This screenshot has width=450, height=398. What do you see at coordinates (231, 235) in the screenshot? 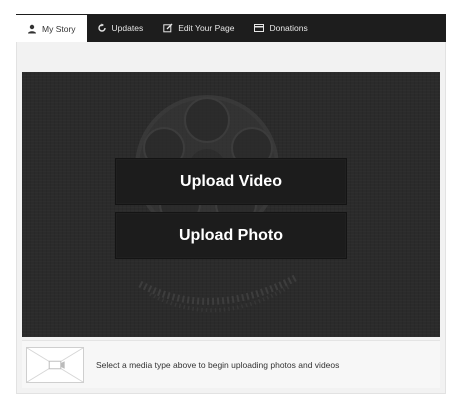
I see `upload-photo-button: Upload Photo` at bounding box center [231, 235].